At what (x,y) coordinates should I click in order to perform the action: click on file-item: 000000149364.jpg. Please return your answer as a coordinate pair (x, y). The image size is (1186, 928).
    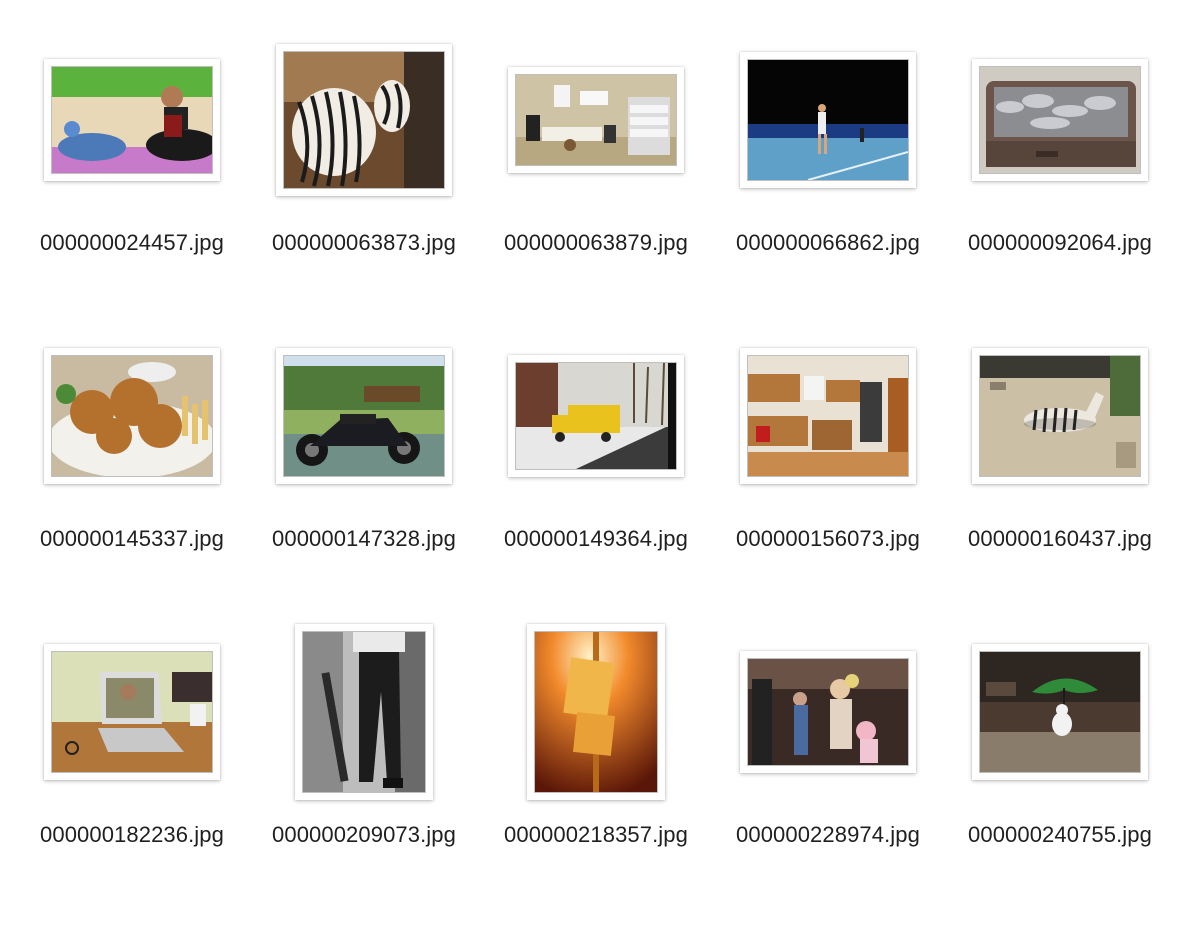
    Looking at the image, I should click on (596, 484).